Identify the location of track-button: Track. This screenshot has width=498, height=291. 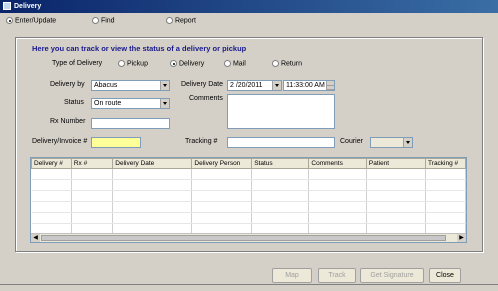
(337, 275).